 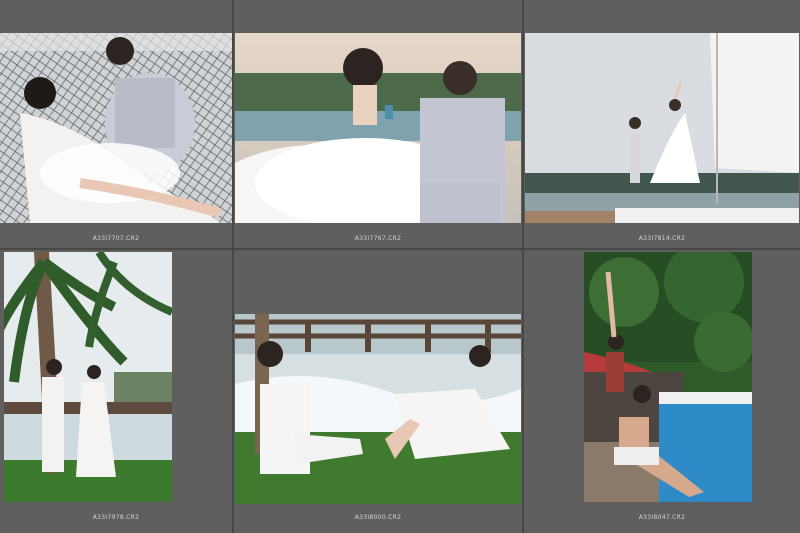 What do you see at coordinates (116, 517) in the screenshot?
I see `filename-label-4: A33I7978.CR2` at bounding box center [116, 517].